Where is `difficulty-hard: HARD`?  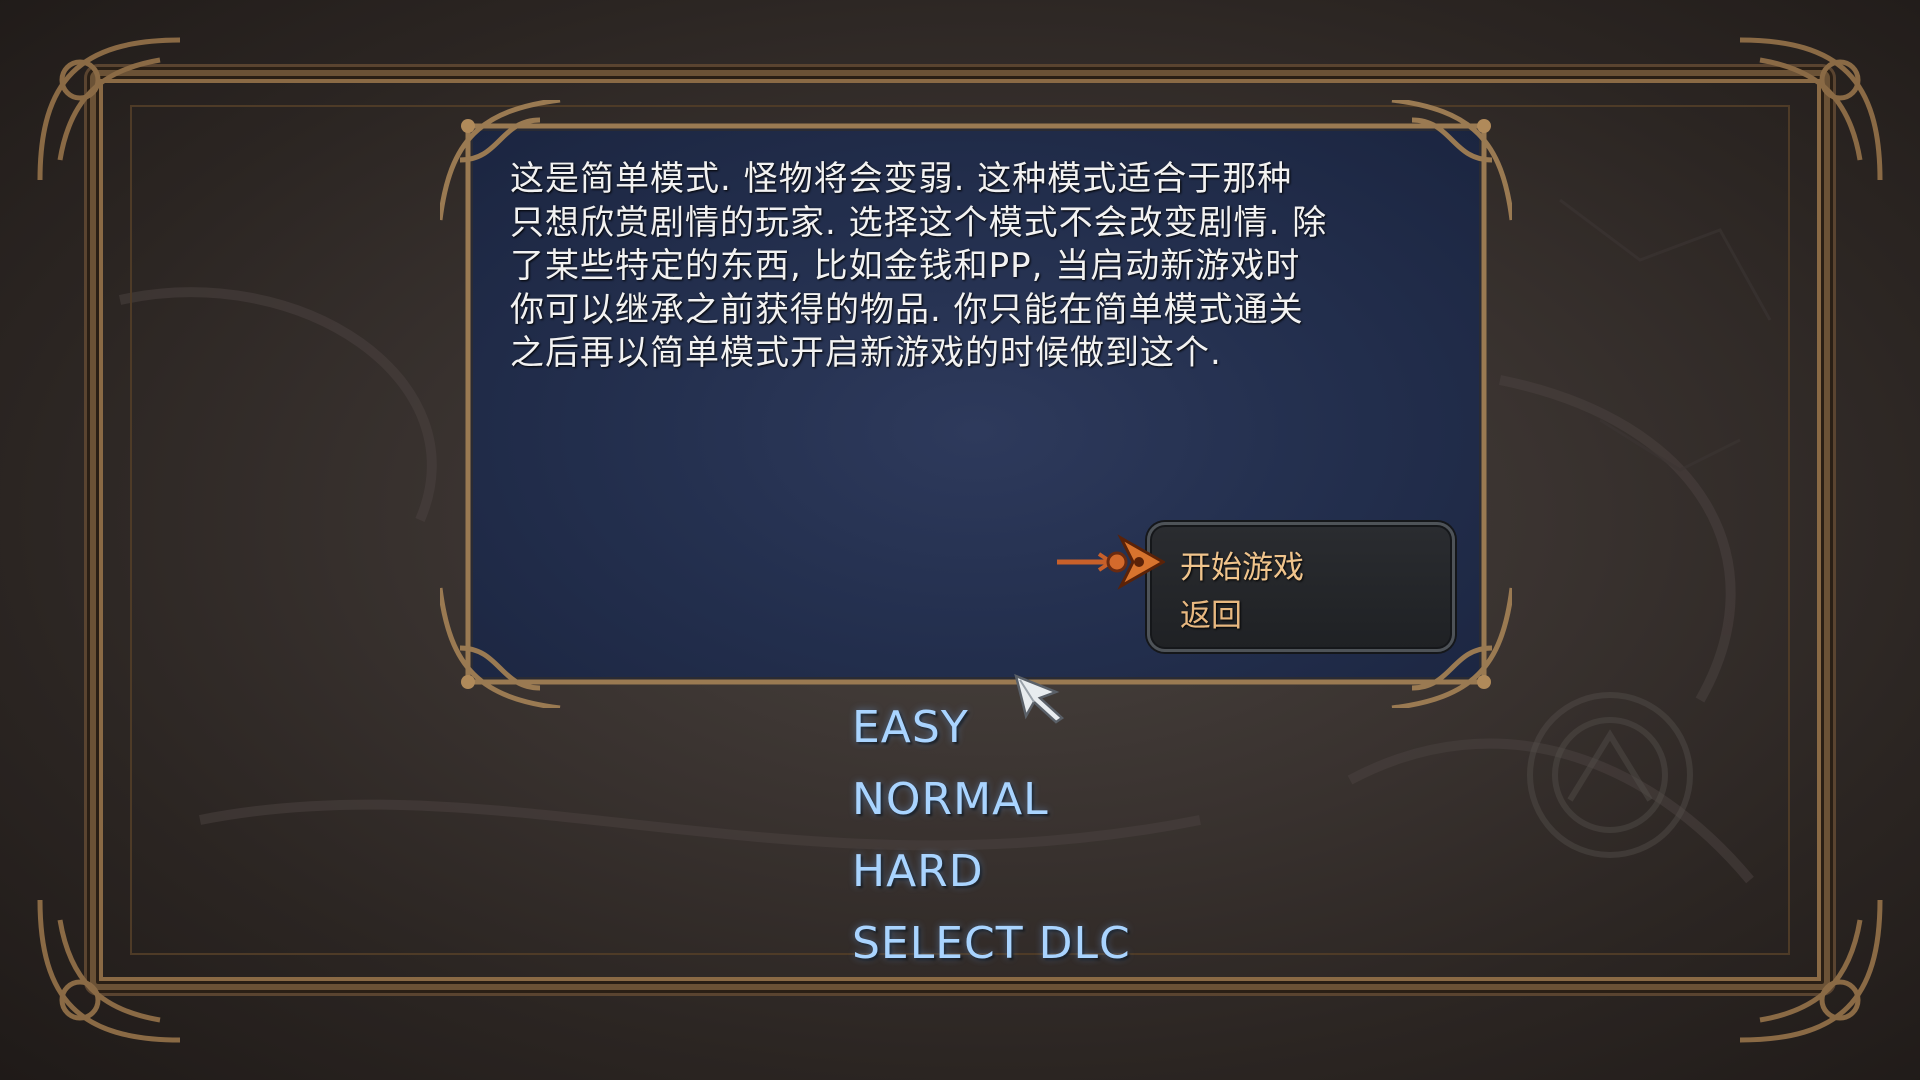
difficulty-hard: HARD is located at coordinates (918, 871).